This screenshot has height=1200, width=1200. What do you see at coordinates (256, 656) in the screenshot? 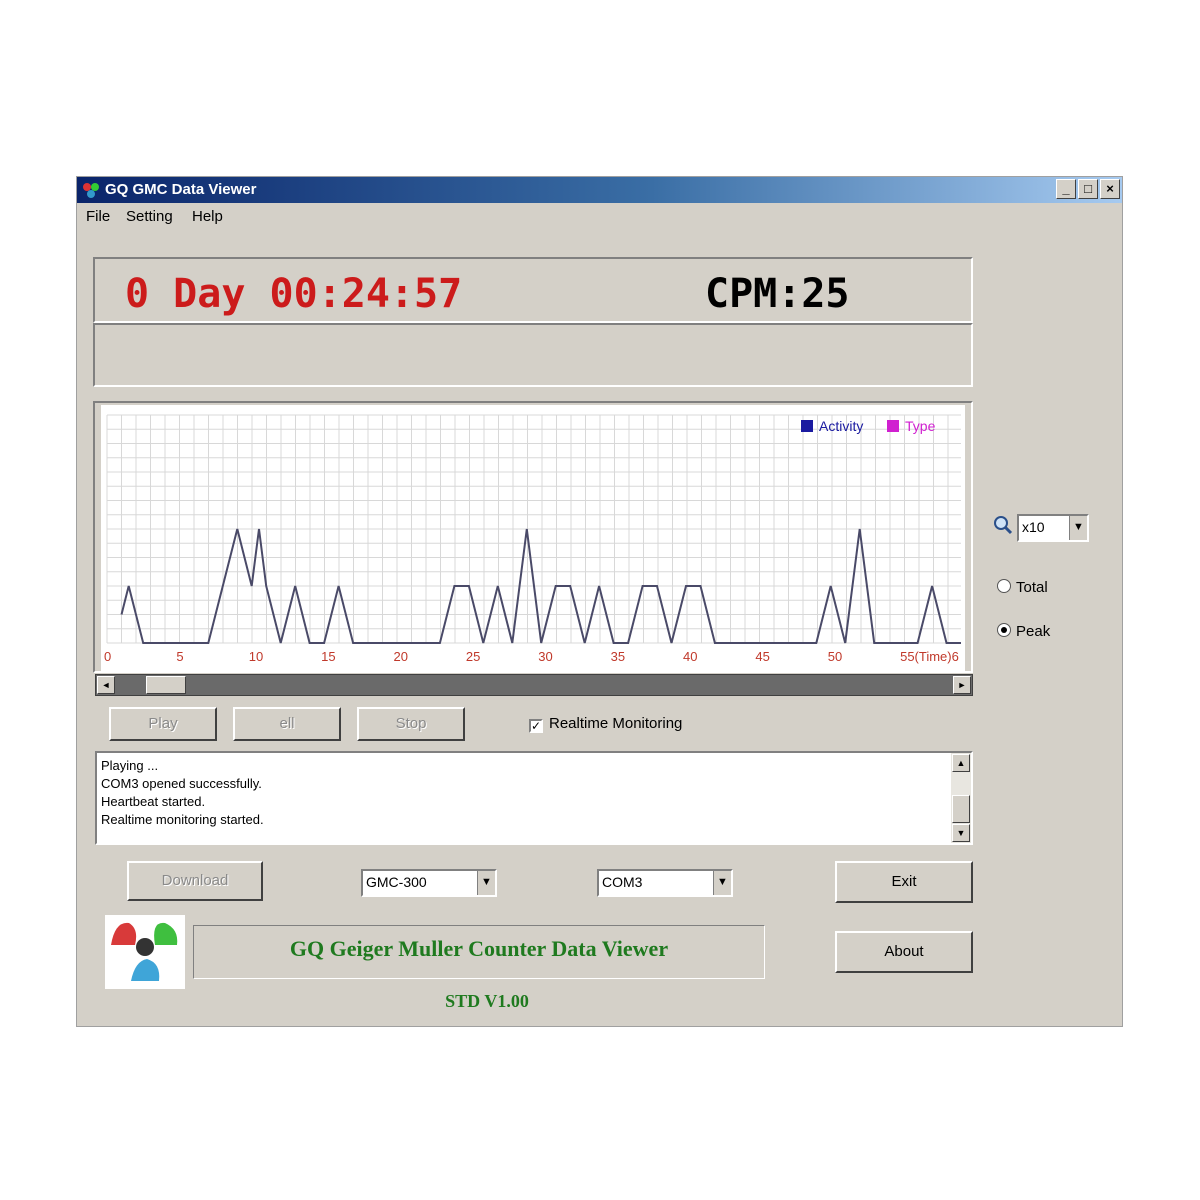
I see `x-tick-label: 10` at bounding box center [256, 656].